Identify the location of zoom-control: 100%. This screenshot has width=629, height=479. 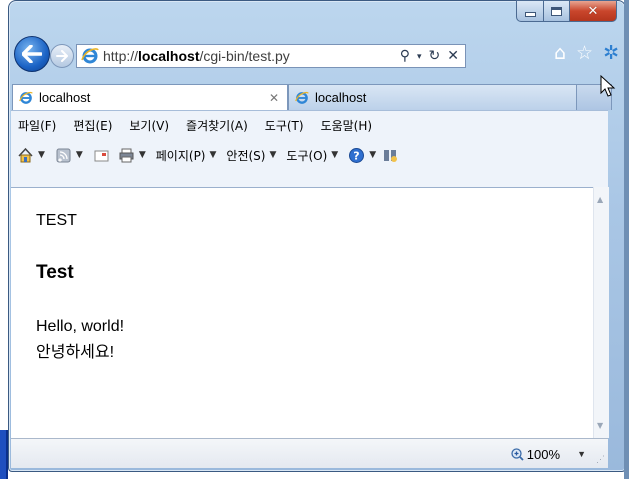
(535, 454).